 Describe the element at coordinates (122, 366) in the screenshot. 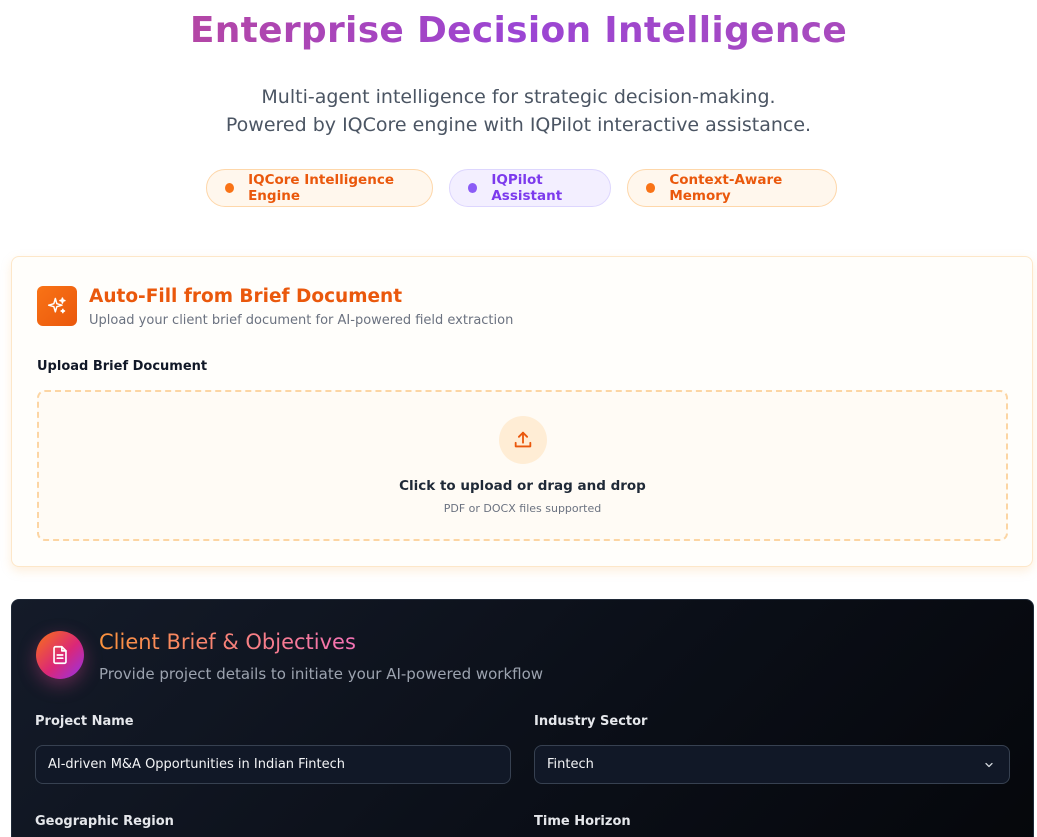

I see `upload-label: Upload Brief Document` at that location.